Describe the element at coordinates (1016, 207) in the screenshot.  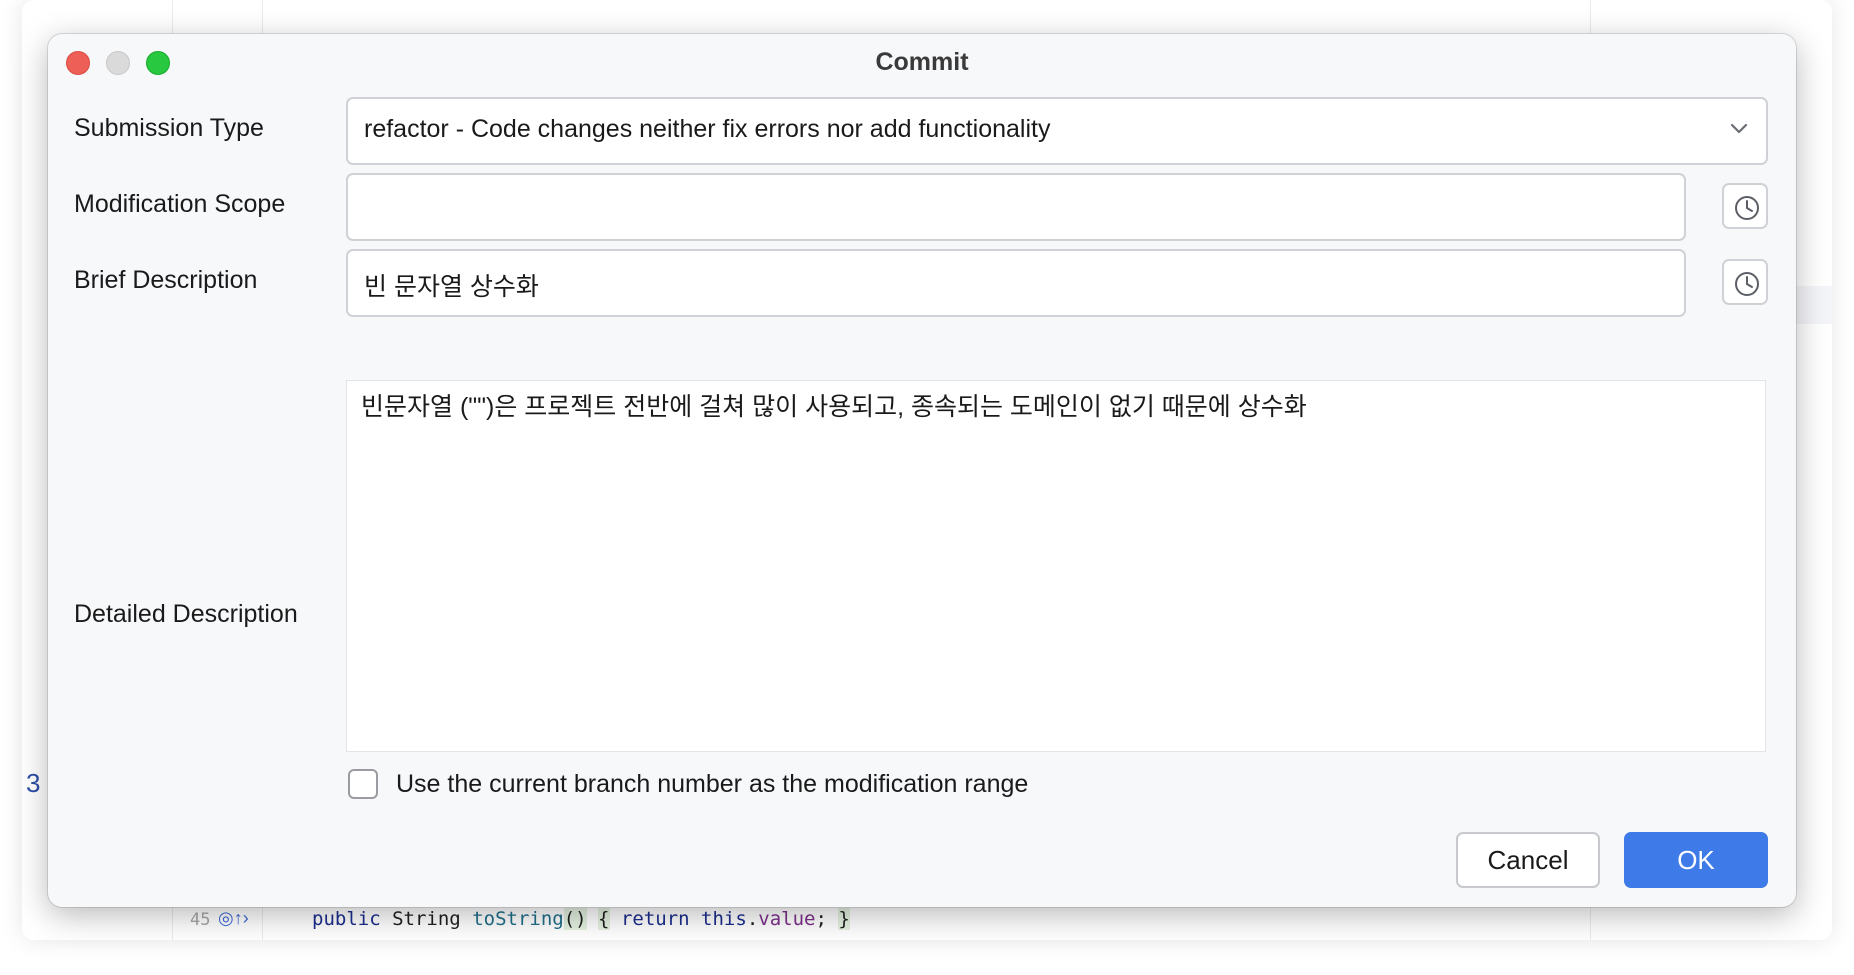
I see `modification-scope-input` at that location.